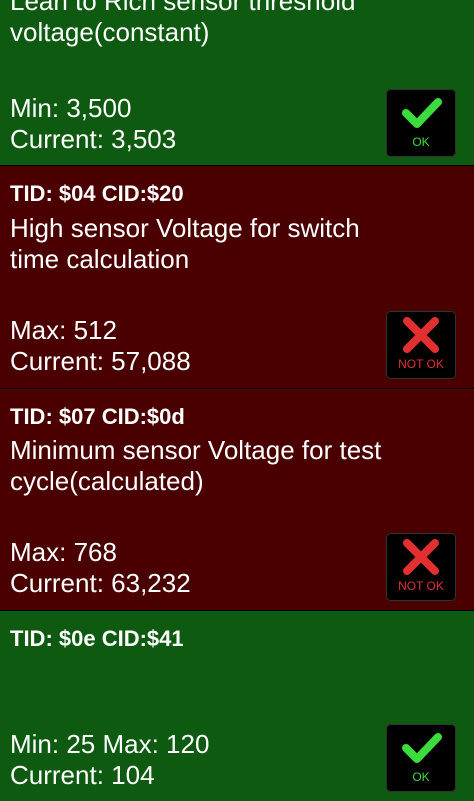  Describe the element at coordinates (100, 583) in the screenshot. I see `test-current-value: Current: 63,232` at that location.